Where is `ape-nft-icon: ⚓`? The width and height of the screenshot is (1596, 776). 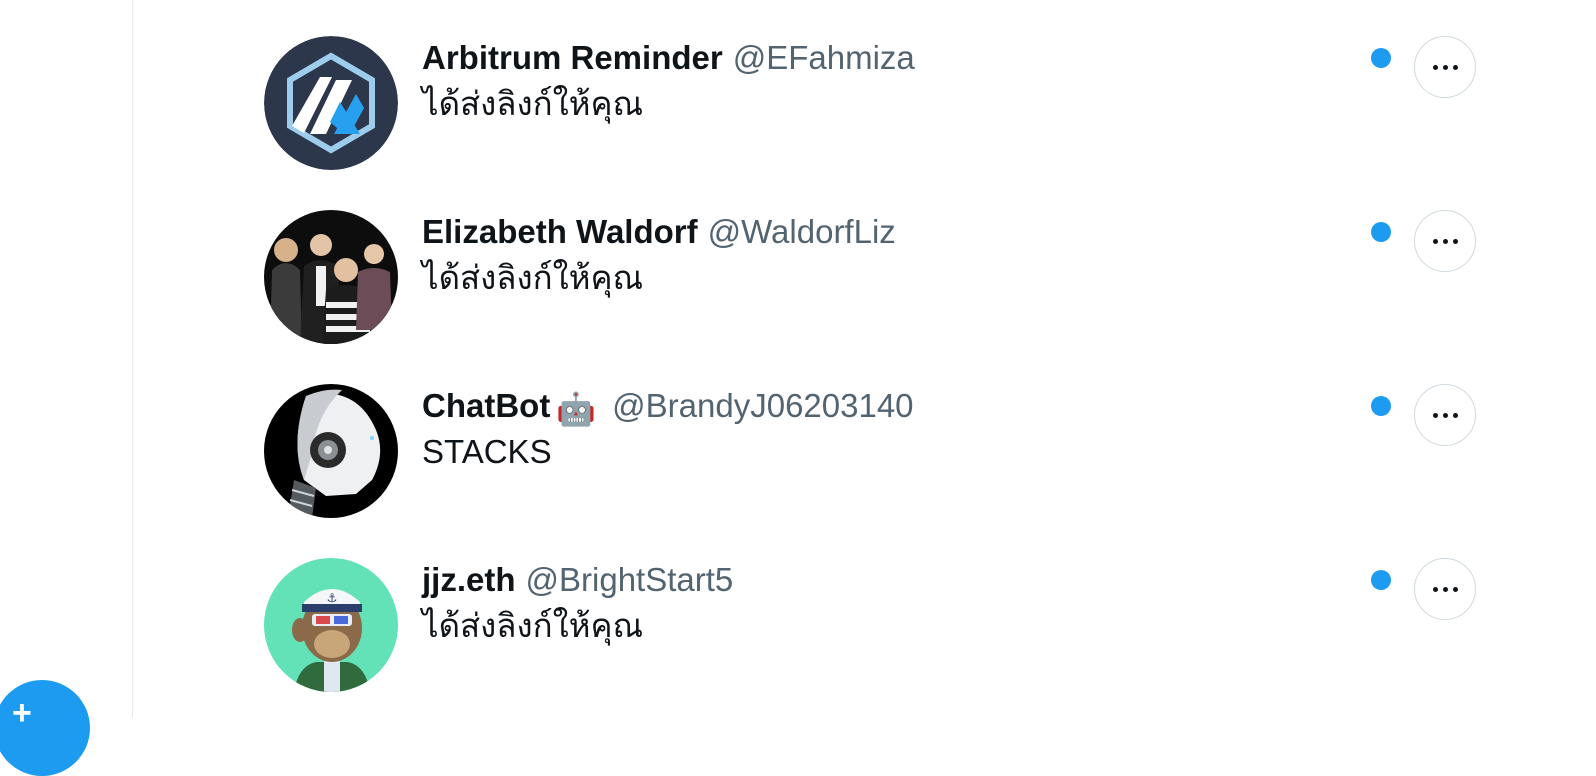
ape-nft-icon: ⚓ is located at coordinates (331, 625).